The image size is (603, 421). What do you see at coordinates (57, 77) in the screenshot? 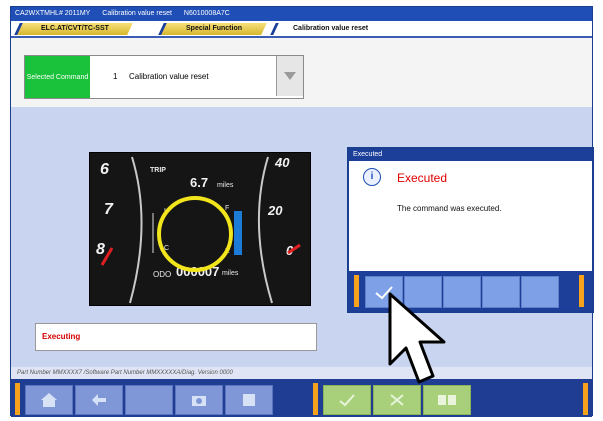
I see `selected-command-label: Selected Command` at bounding box center [57, 77].